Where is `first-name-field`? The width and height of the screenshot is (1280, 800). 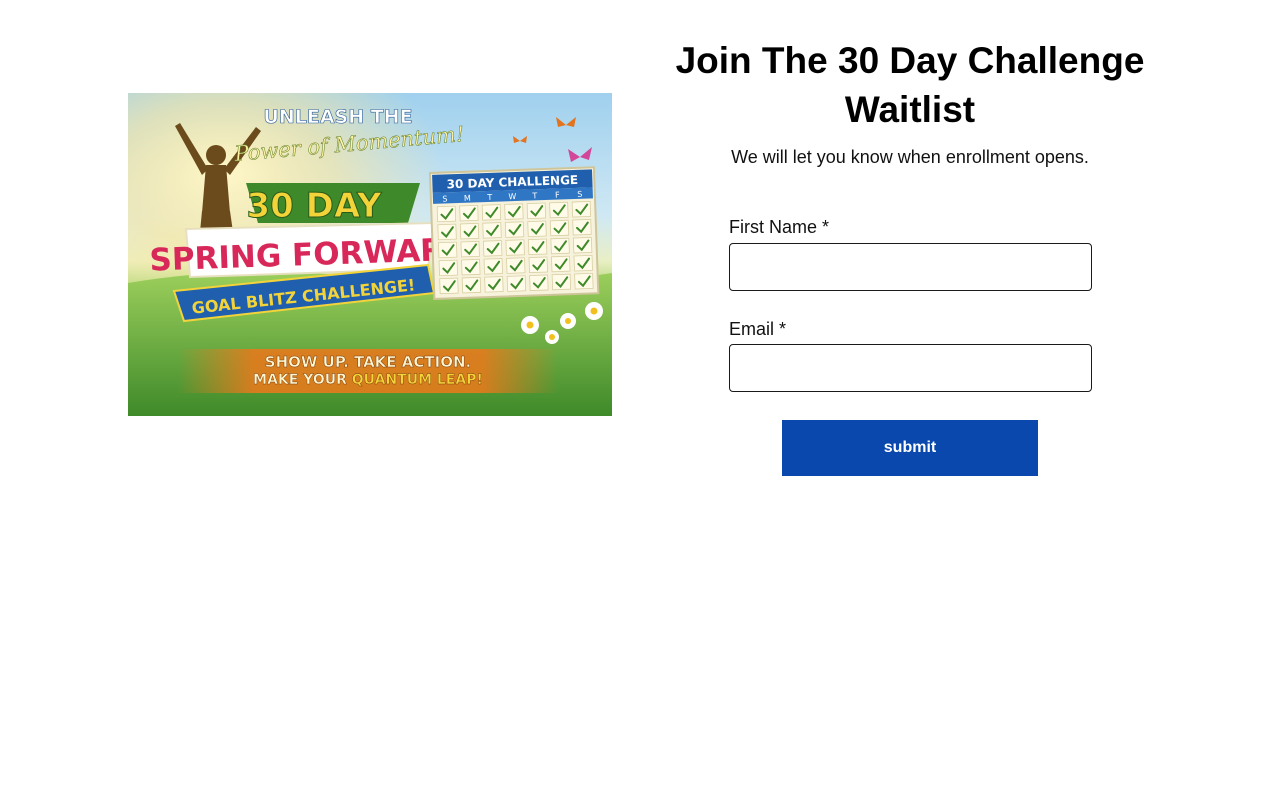 first-name-field is located at coordinates (910, 267).